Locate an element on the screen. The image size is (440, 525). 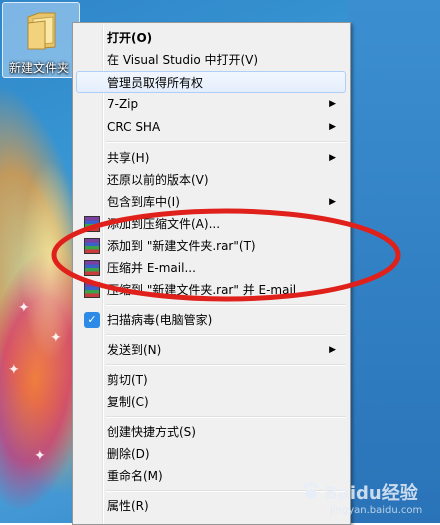
desktop-folder: 新建文件夹 is located at coordinates (41, 40).